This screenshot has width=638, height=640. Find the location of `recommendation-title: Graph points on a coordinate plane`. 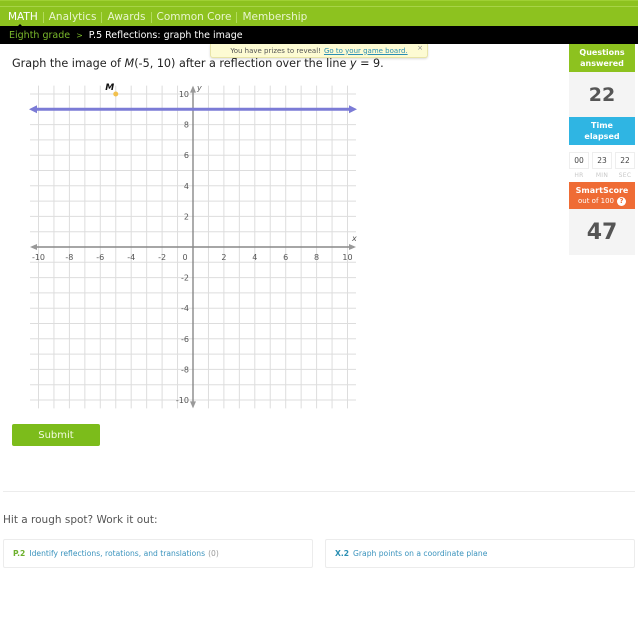

recommendation-title: Graph points on a coordinate plane is located at coordinates (420, 553).